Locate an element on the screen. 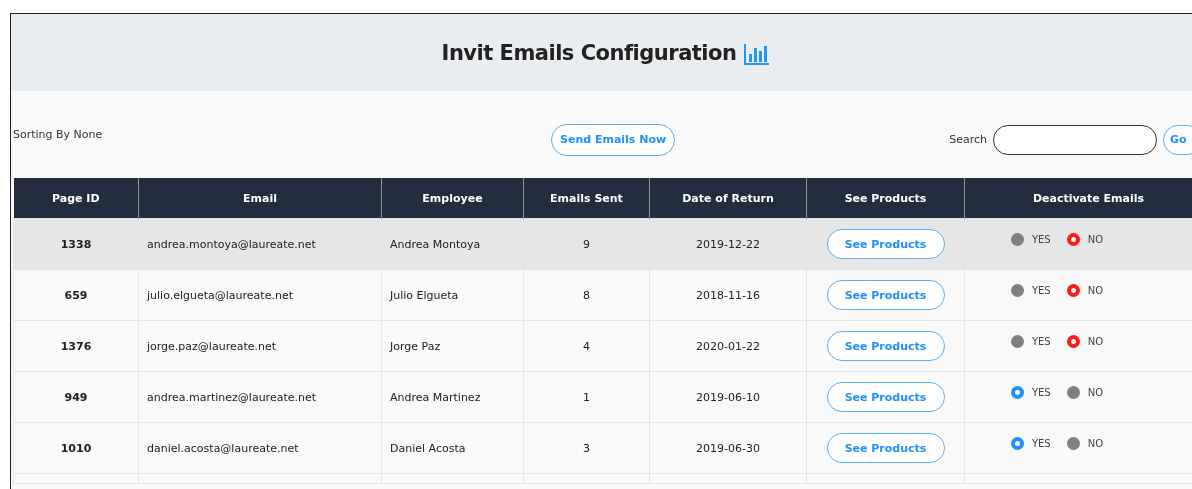 The height and width of the screenshot is (489, 1192). table-cell: 2018-11-16 is located at coordinates (728, 295).